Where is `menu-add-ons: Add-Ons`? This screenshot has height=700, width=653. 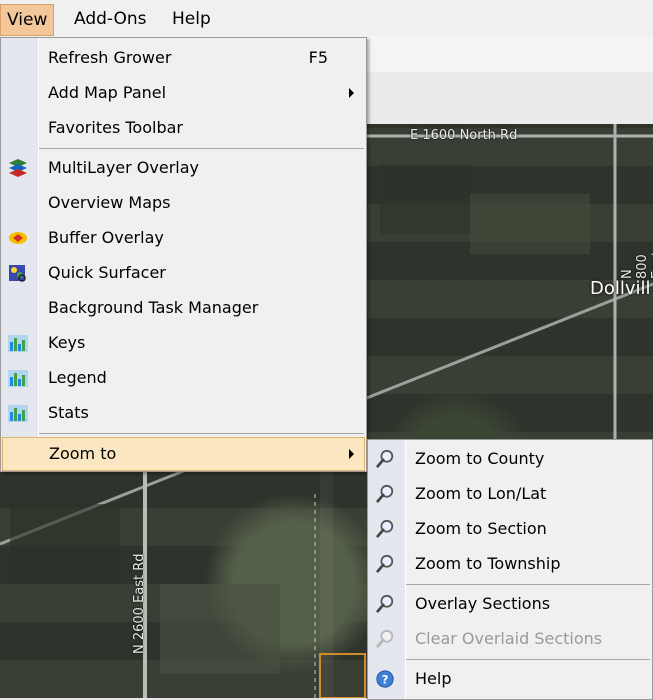 menu-add-ons: Add-Ons is located at coordinates (110, 19).